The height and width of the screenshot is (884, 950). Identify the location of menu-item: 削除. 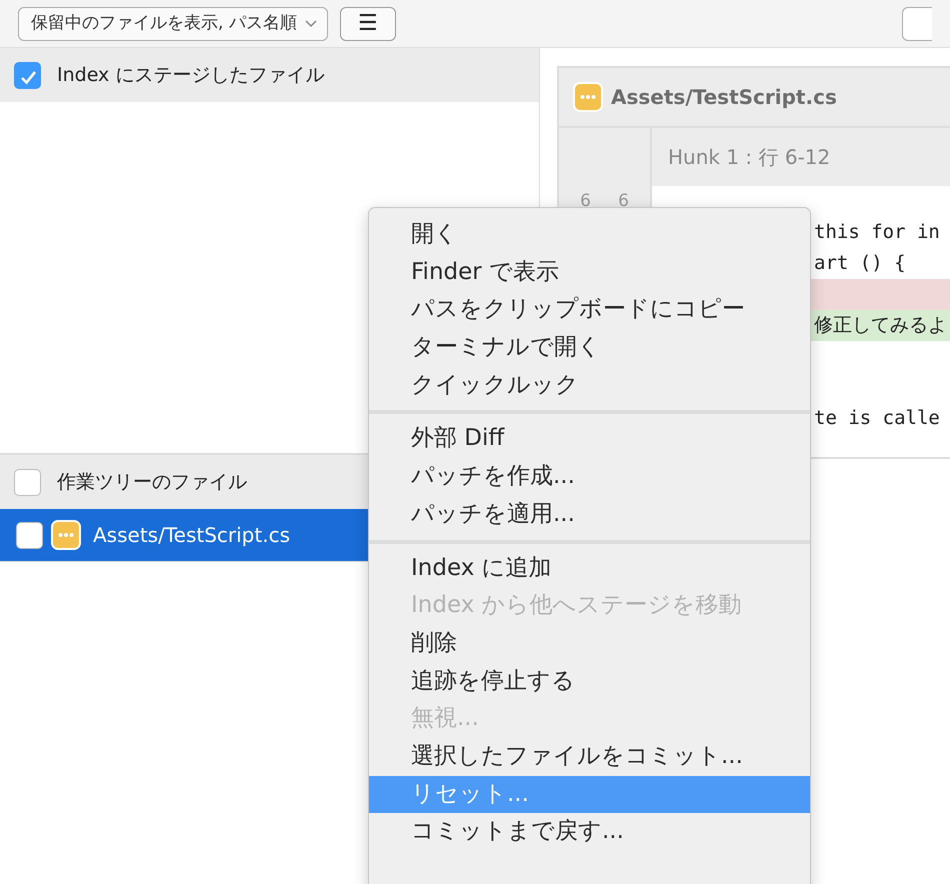
(589, 643).